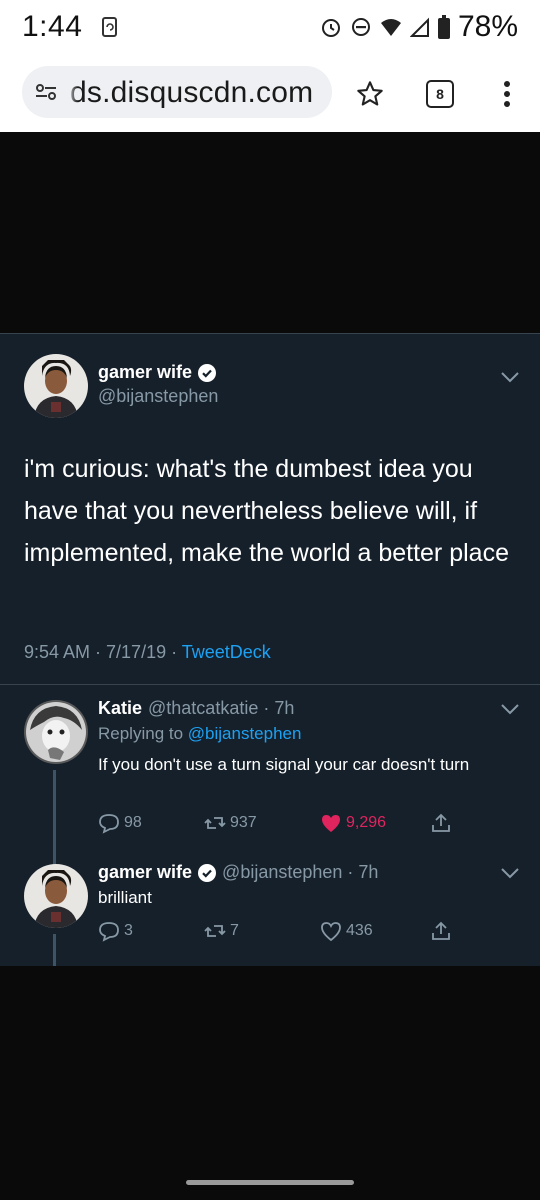 The image size is (540, 1200). Describe the element at coordinates (359, 930) in the screenshot. I see `like-count: 436` at that location.